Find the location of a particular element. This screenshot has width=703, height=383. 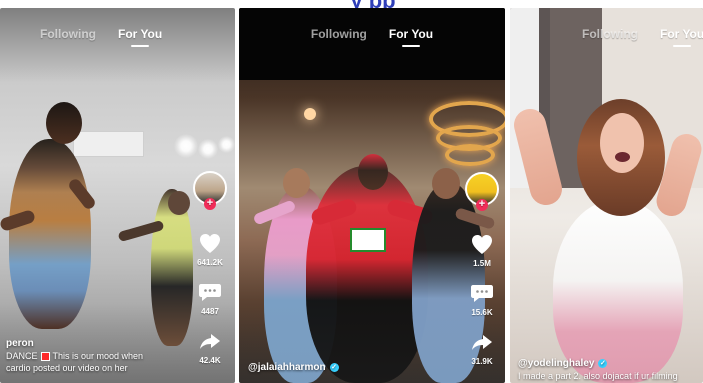

creator-handle-row: @jalaiahharmon ✓ is located at coordinates (338, 367).